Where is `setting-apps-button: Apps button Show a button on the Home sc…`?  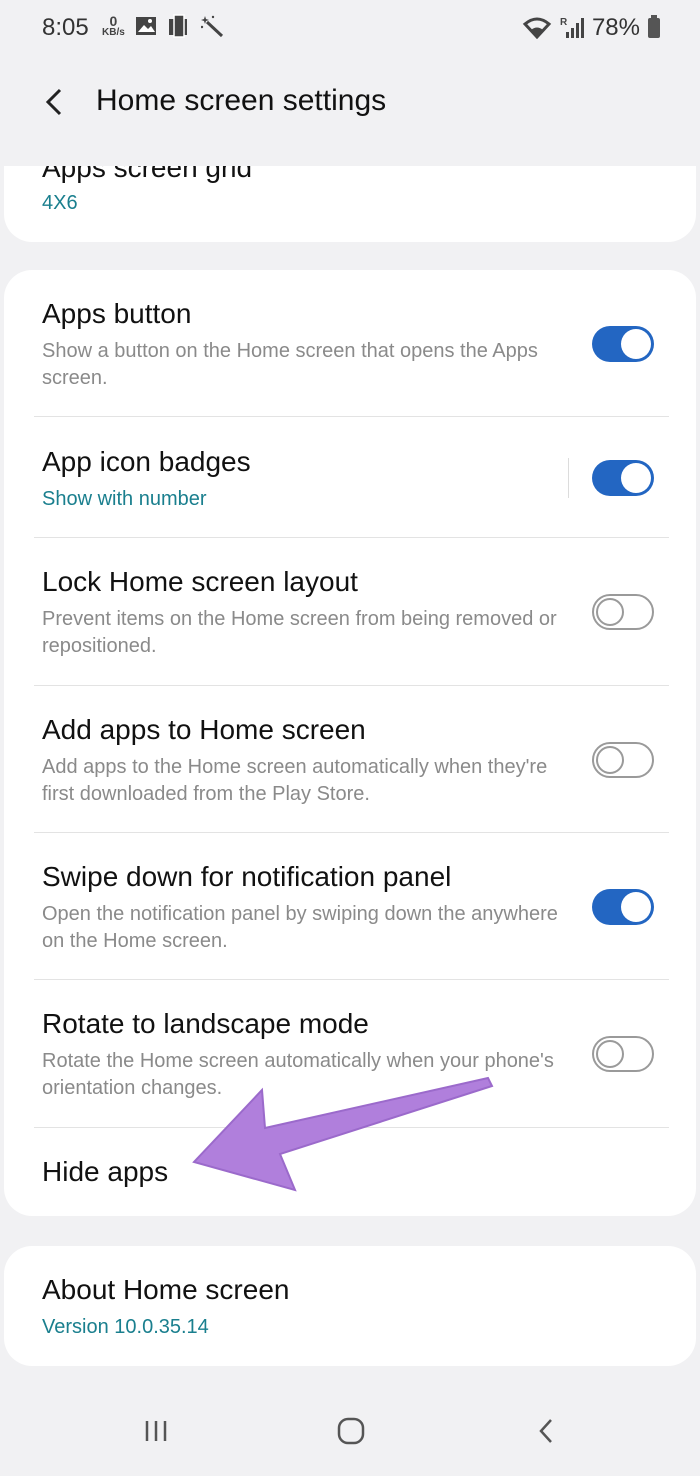 setting-apps-button: Apps button Show a button on the Home sc… is located at coordinates (351, 358).